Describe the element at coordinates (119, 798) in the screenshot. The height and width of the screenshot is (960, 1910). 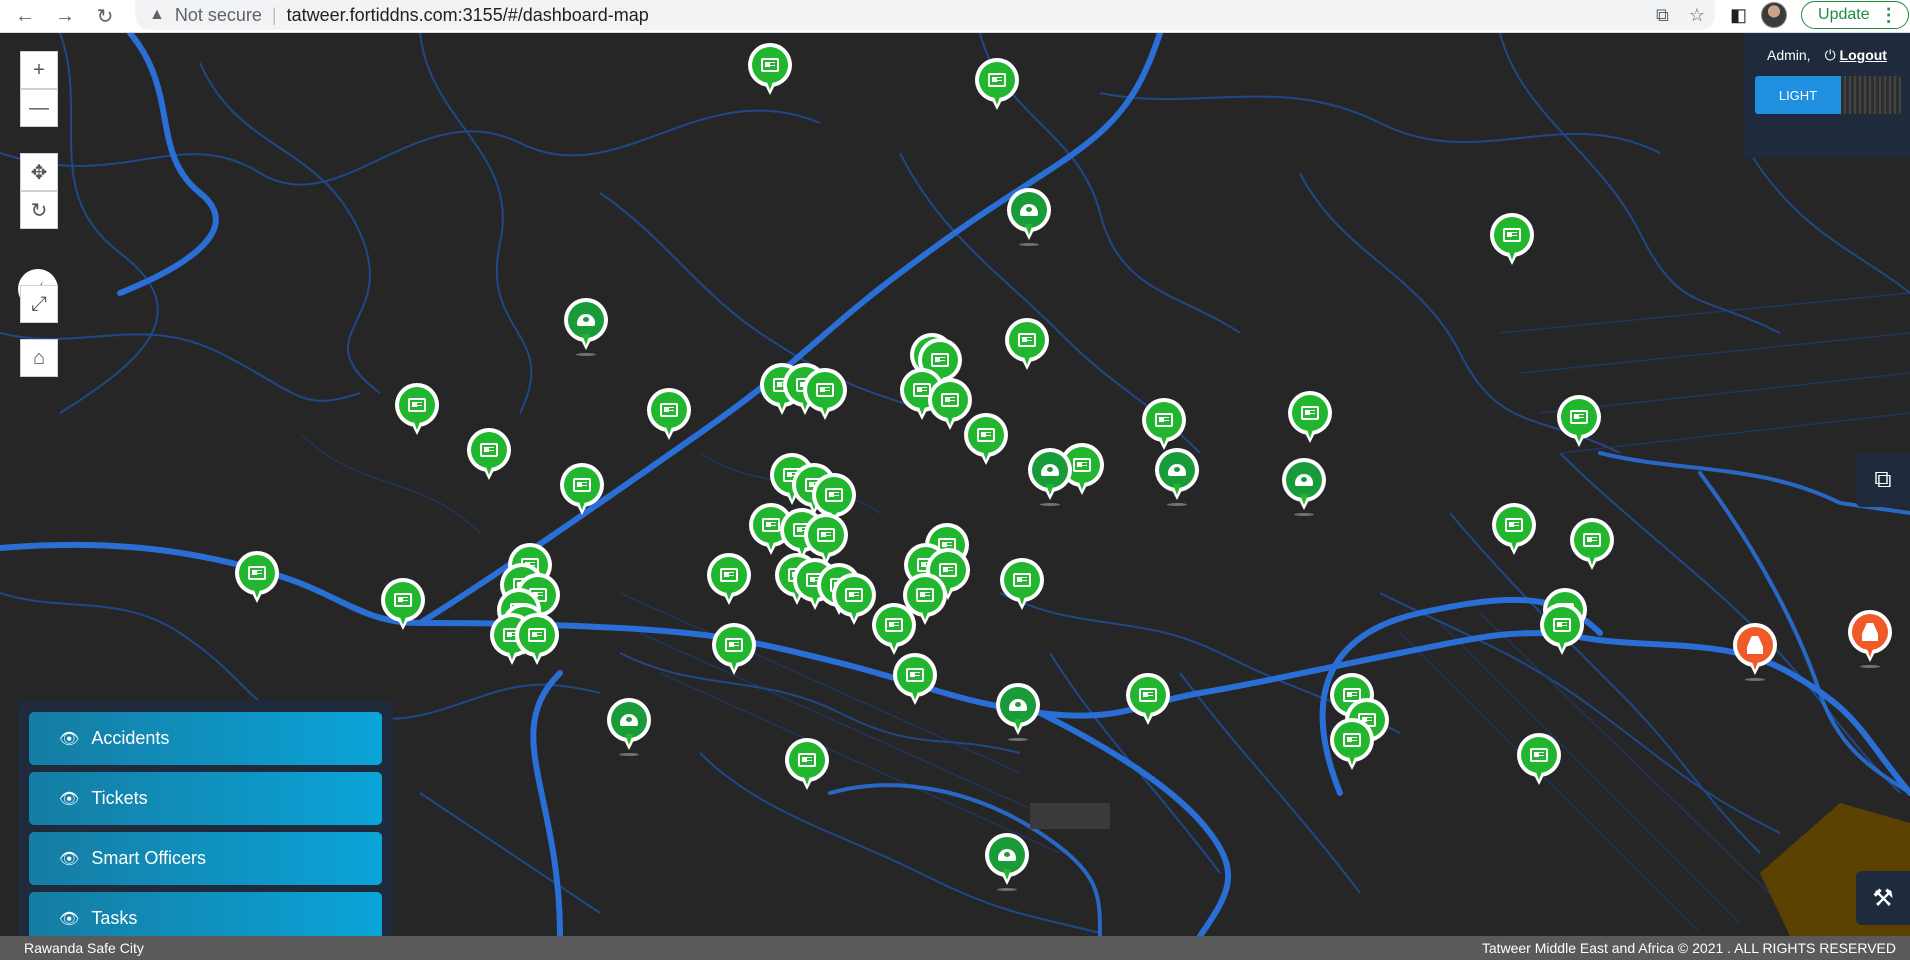
I see `layer-label: Tickets` at that location.